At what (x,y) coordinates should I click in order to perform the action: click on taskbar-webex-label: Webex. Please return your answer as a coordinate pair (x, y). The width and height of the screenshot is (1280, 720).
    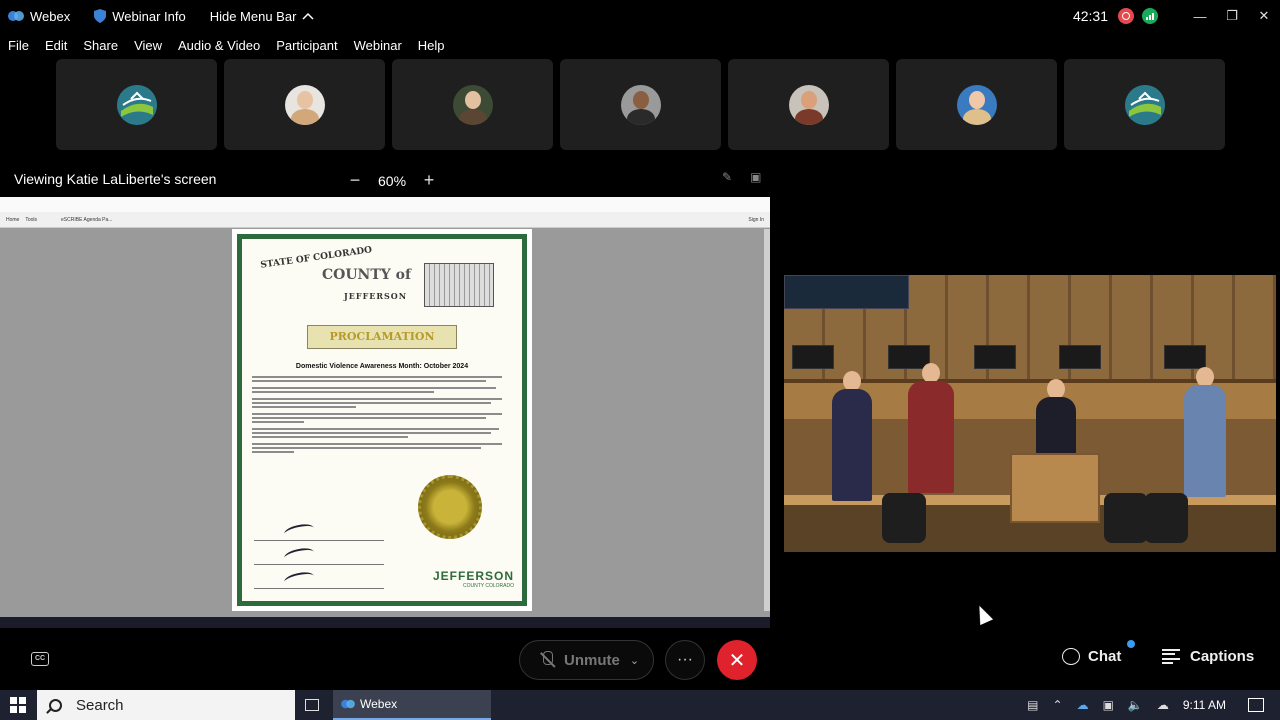
    Looking at the image, I should click on (379, 704).